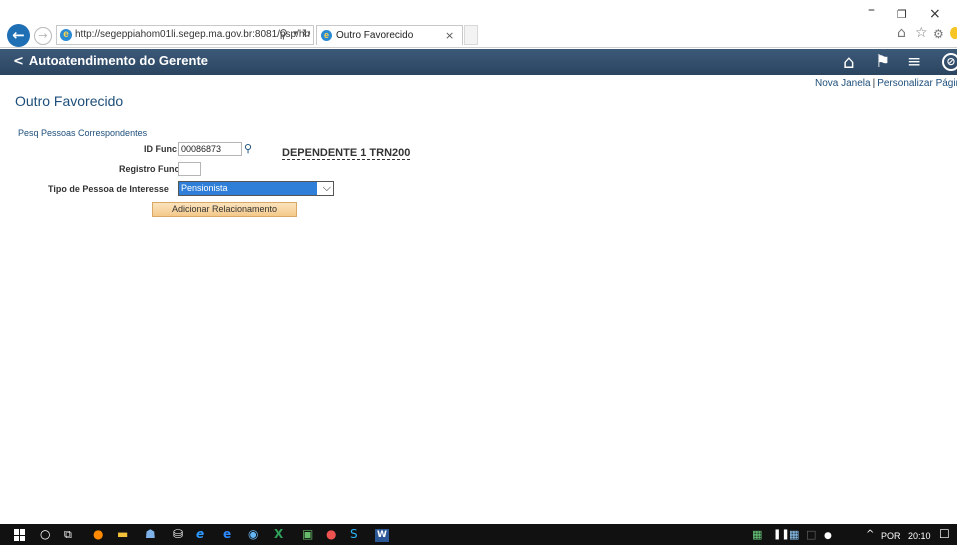  I want to click on show-hidden-icons-chevron-icon: ^, so click(870, 534).